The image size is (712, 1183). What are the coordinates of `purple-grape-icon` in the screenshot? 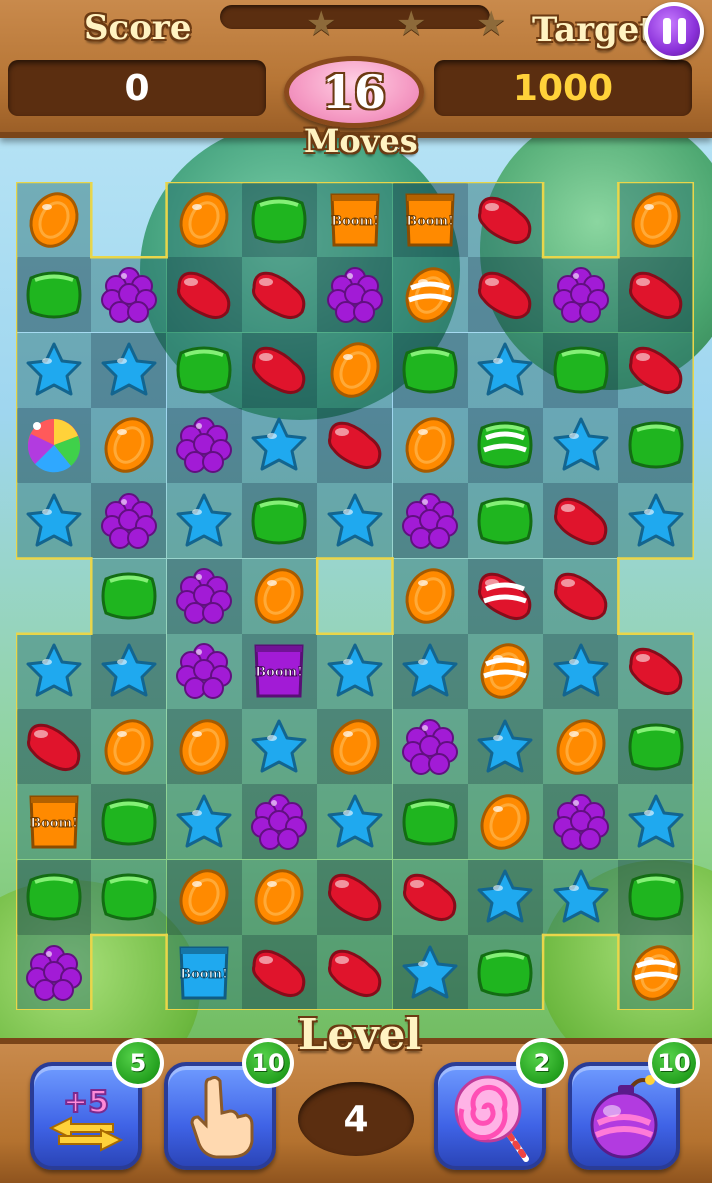 It's located at (204, 596).